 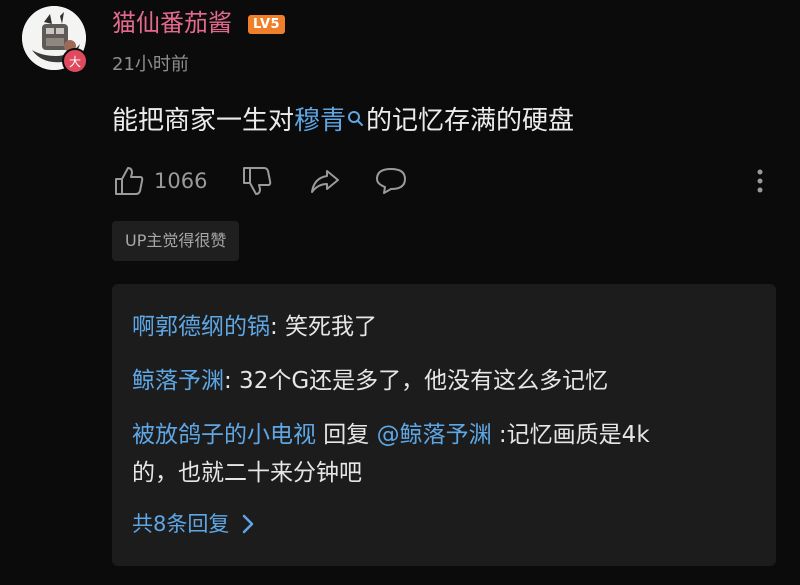 What do you see at coordinates (203, 121) in the screenshot?
I see `comment-text-start: 能把商家一生对` at bounding box center [203, 121].